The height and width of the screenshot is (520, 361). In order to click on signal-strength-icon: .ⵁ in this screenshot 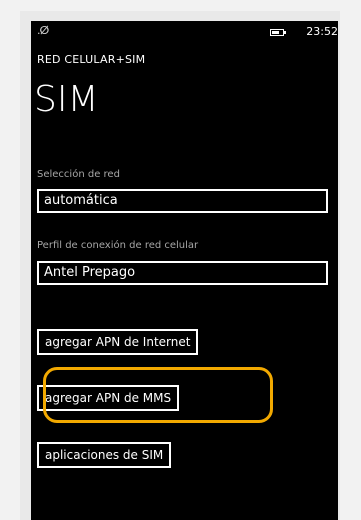, I will do `click(43, 30)`.